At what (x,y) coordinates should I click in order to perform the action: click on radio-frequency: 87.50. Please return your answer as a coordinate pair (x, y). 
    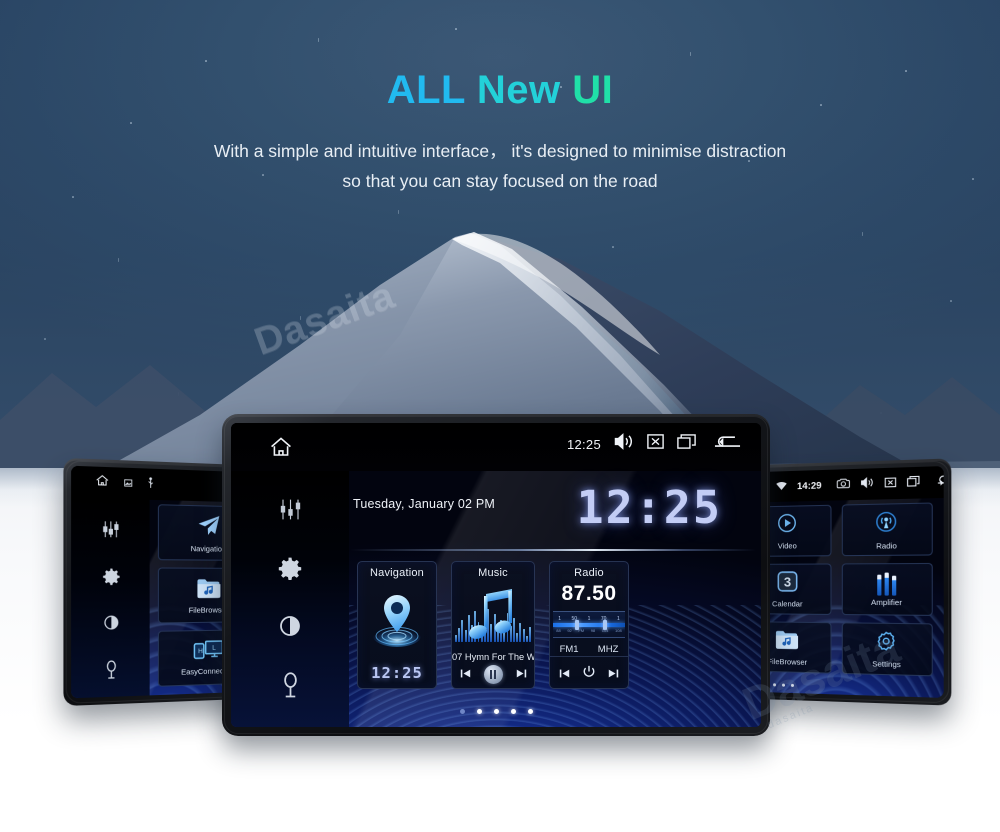
    Looking at the image, I should click on (589, 593).